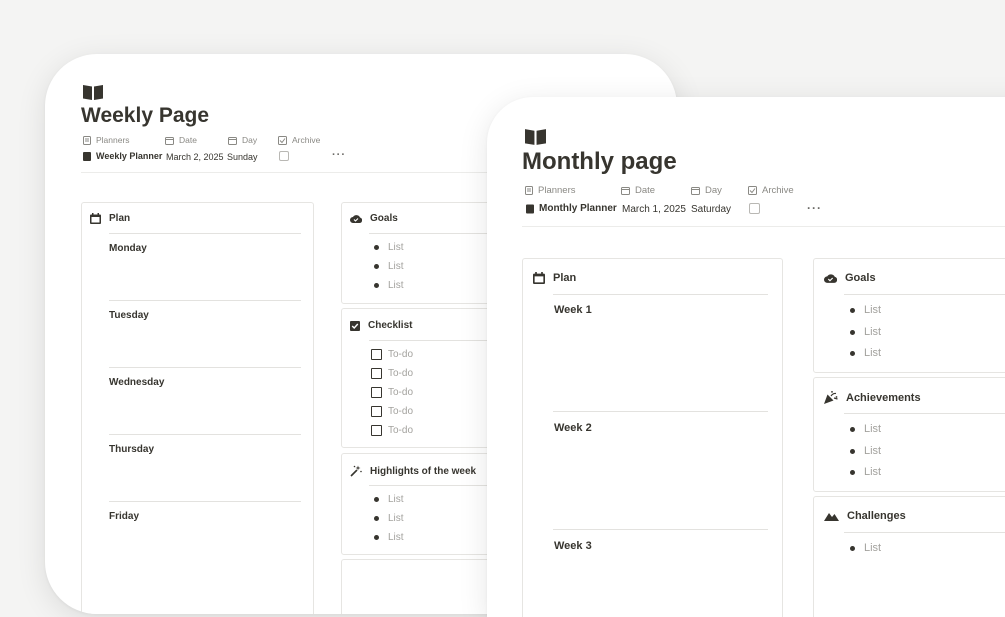  Describe the element at coordinates (122, 156) in the screenshot. I see `planners-relation-value: Weekly Planner` at that location.